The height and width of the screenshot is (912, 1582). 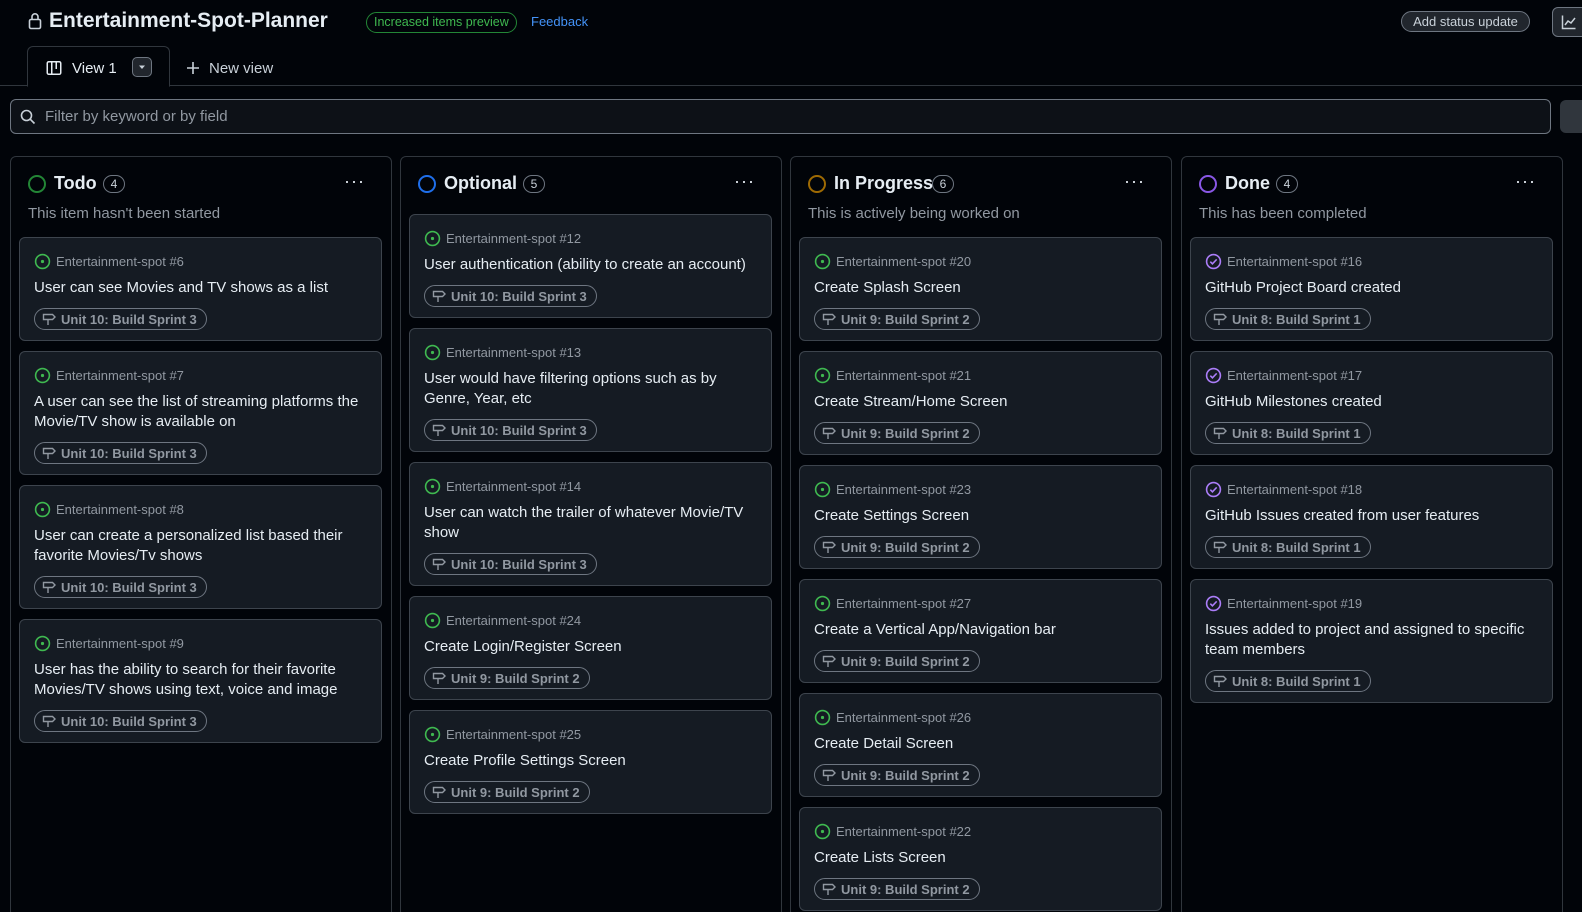 What do you see at coordinates (1375, 402) in the screenshot?
I see `issue-title: GitHub Milestones created` at bounding box center [1375, 402].